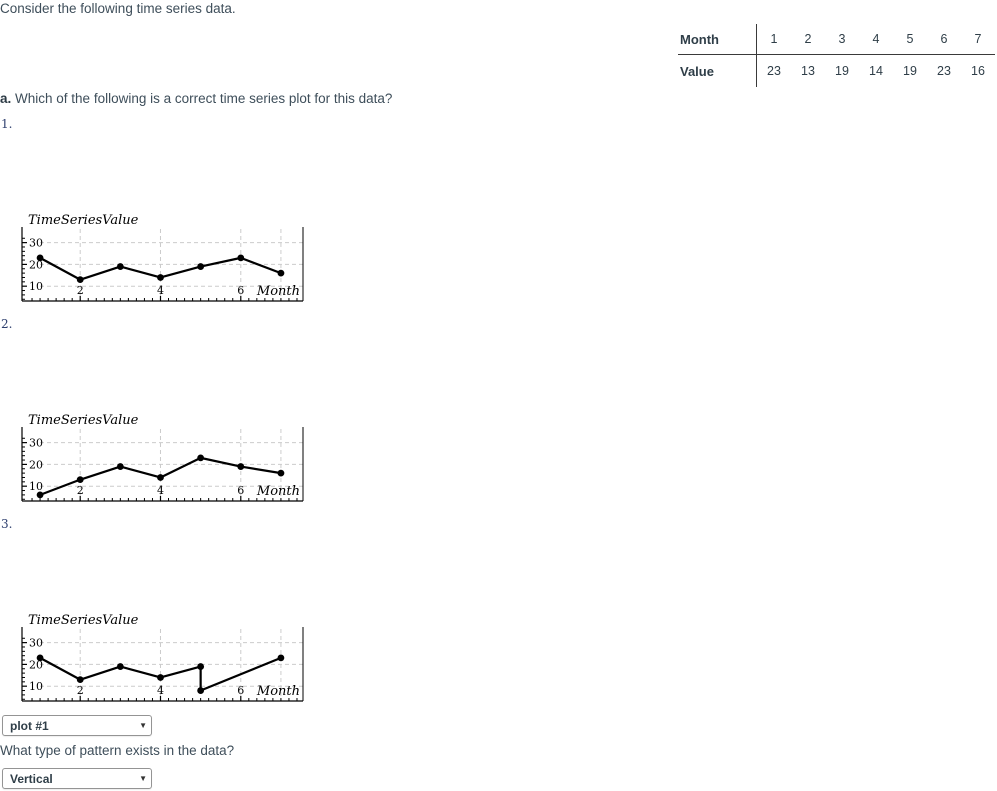 The width and height of the screenshot is (997, 791). I want to click on value-cell-7: 16, so click(978, 71).